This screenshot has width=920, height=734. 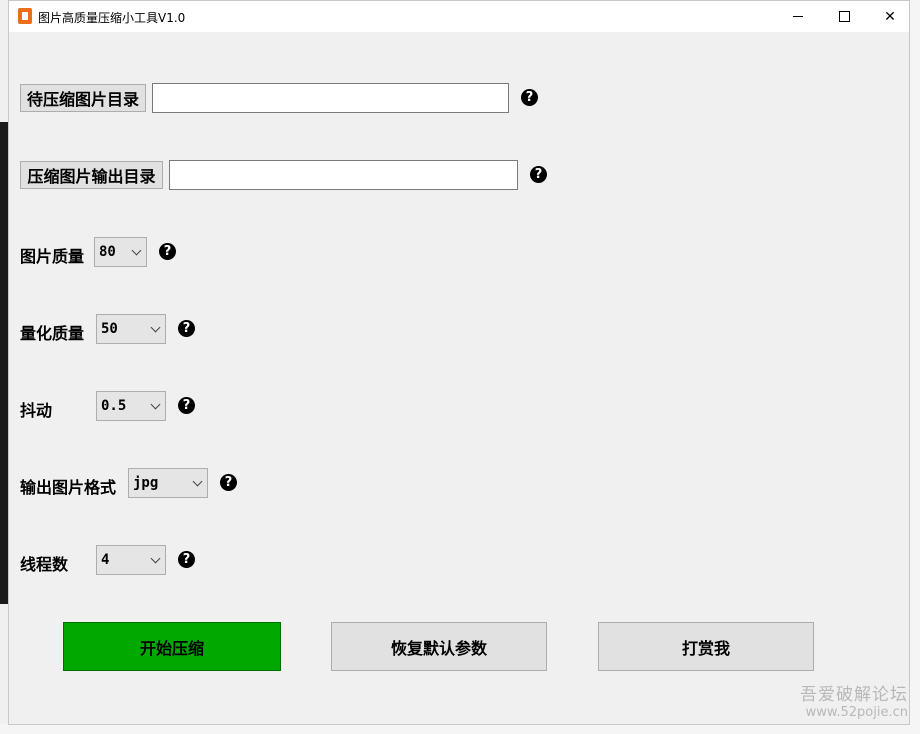 I want to click on minimize-button, so click(x=798, y=16).